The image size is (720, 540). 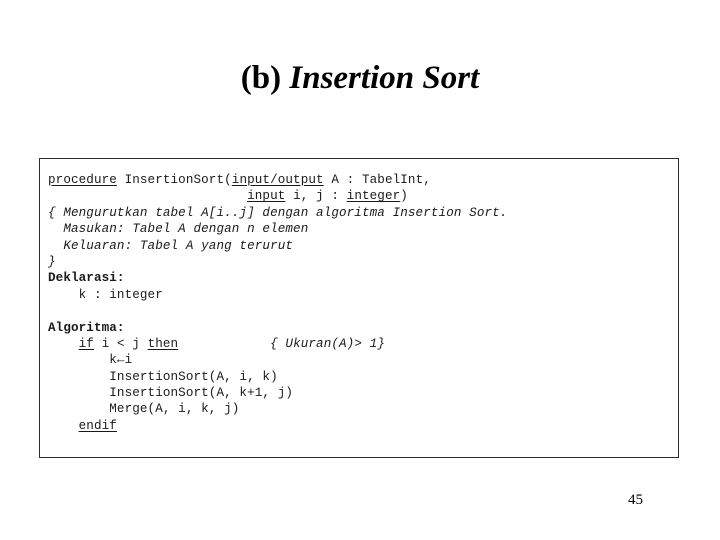 What do you see at coordinates (361, 246) in the screenshot?
I see `code-line: Keluaran: Tabel A yang terurut` at bounding box center [361, 246].